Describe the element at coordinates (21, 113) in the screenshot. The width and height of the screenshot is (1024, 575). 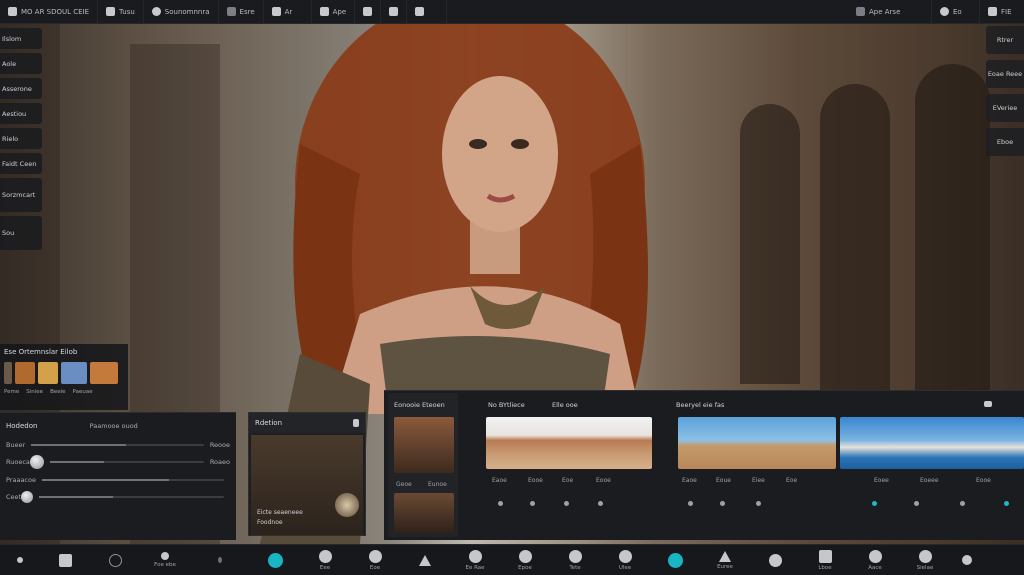
I see `left-item-aestiou: Aestiou` at that location.